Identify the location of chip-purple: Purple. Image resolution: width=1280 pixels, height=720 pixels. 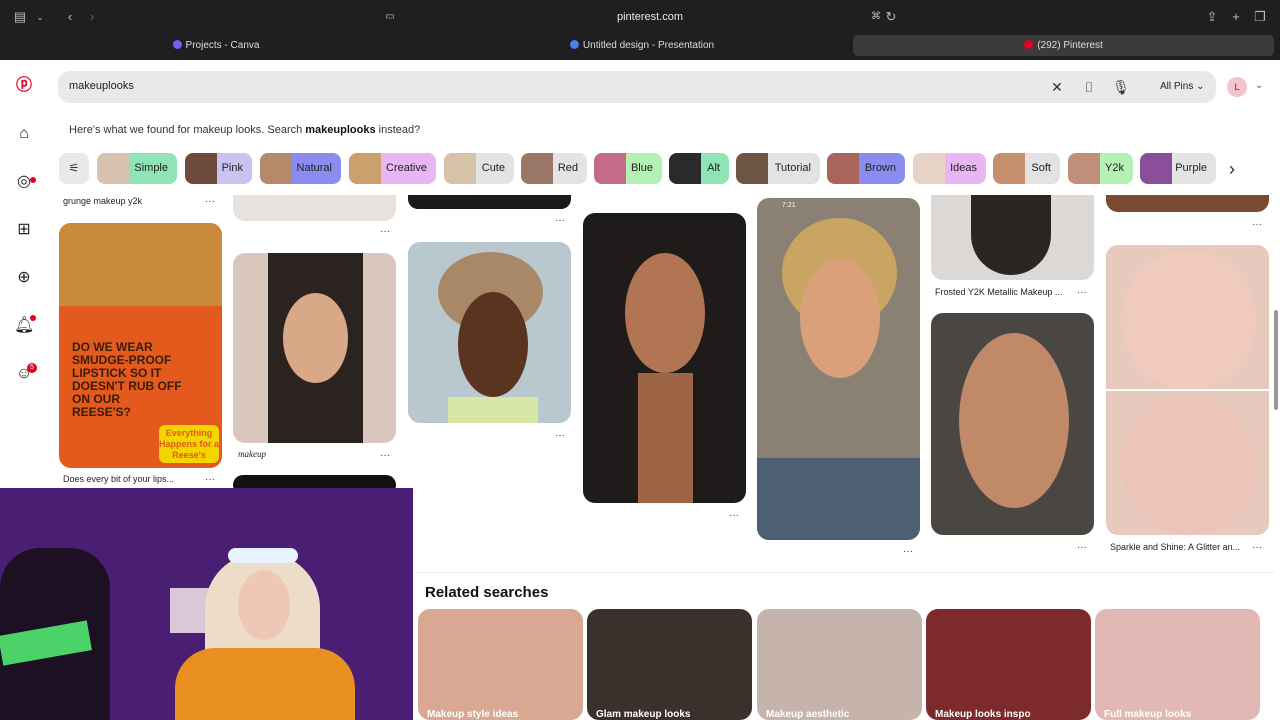
(1178, 168).